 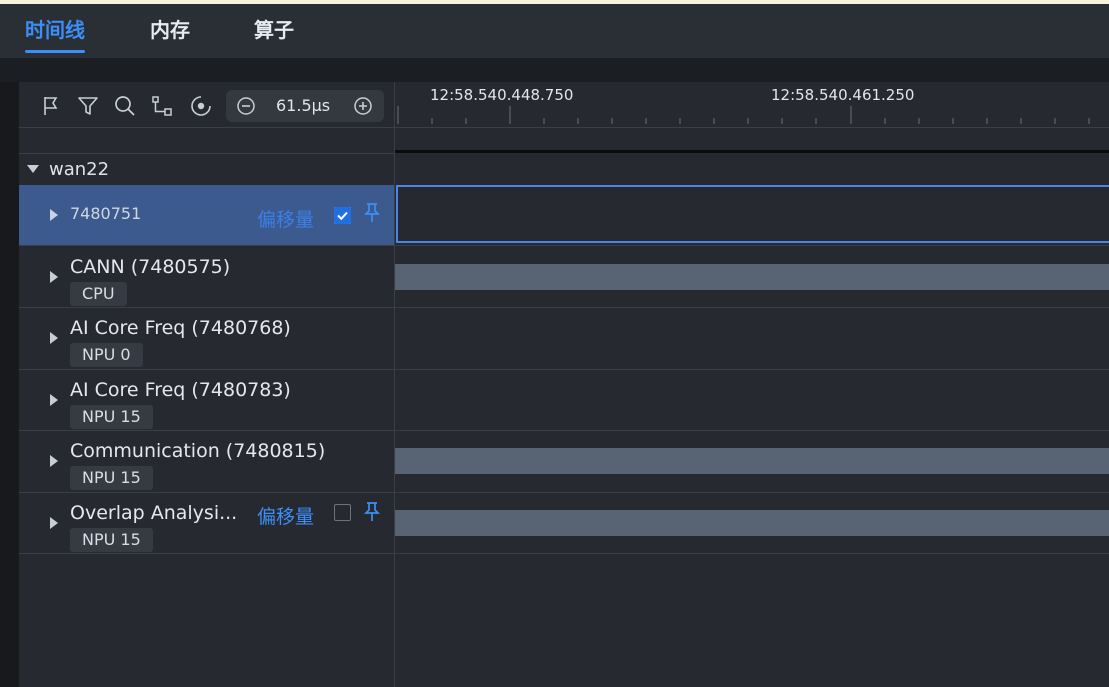 I want to click on search-icon, so click(x=125, y=106).